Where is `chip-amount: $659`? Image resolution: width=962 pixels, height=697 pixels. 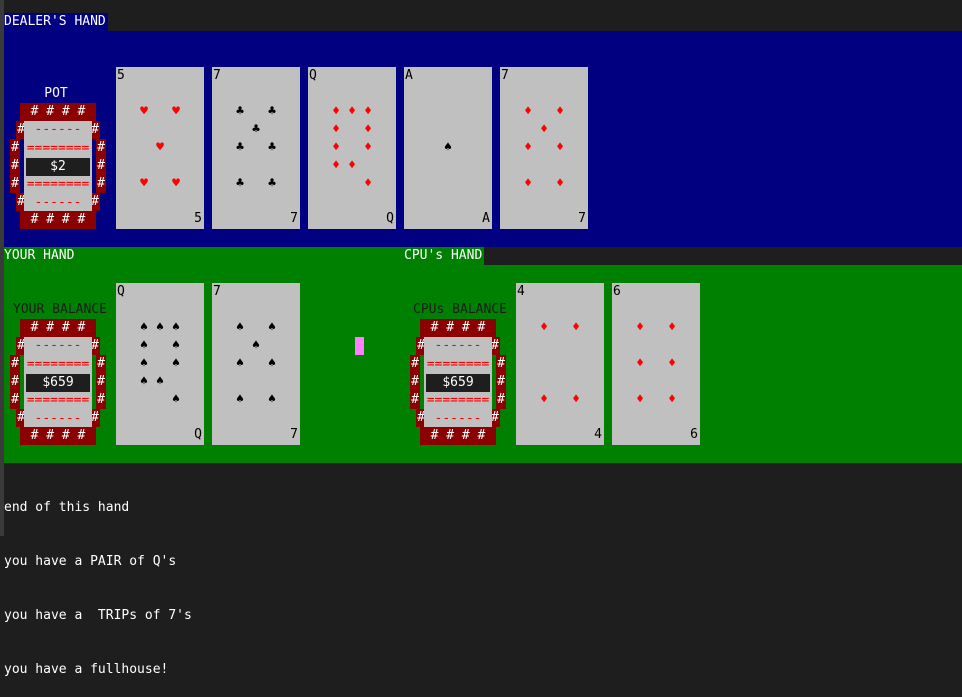
chip-amount: $659 is located at coordinates (458, 383).